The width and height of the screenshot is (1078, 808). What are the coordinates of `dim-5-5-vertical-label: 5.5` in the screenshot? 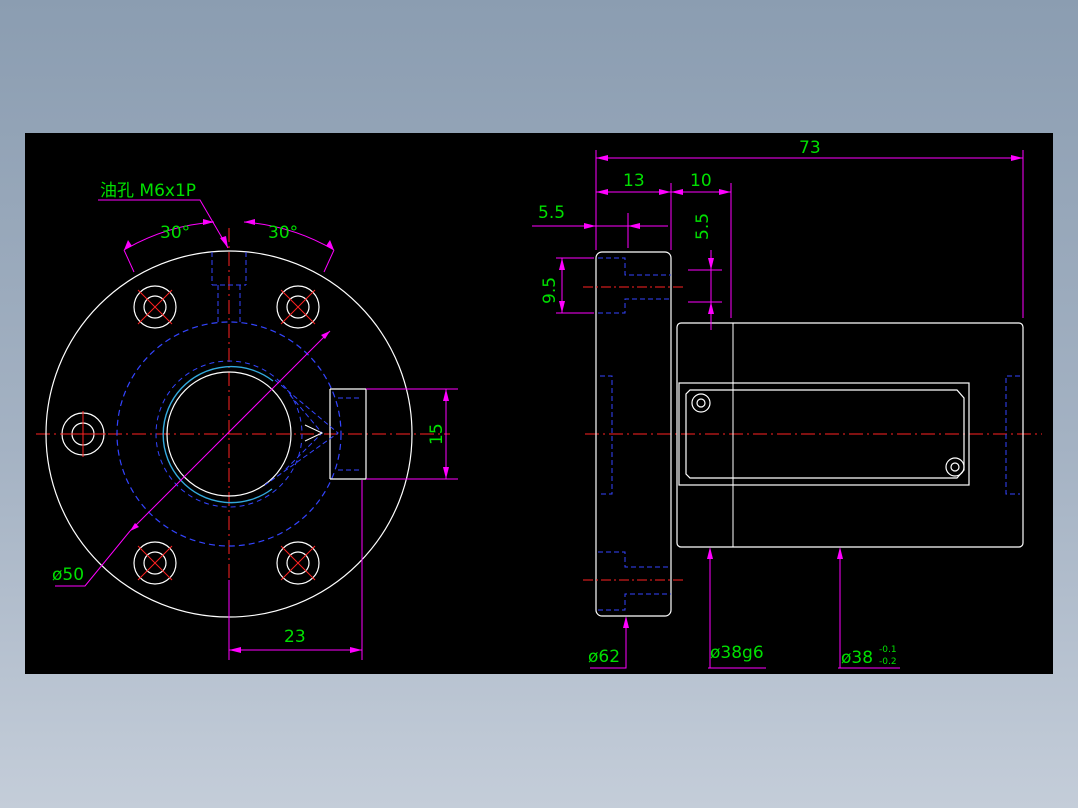 It's located at (703, 226).